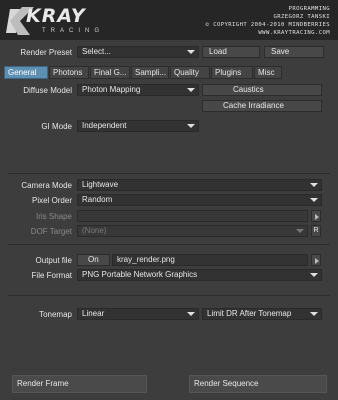  What do you see at coordinates (46, 185) in the screenshot?
I see `camera-mode-label: Camera Mode` at bounding box center [46, 185].